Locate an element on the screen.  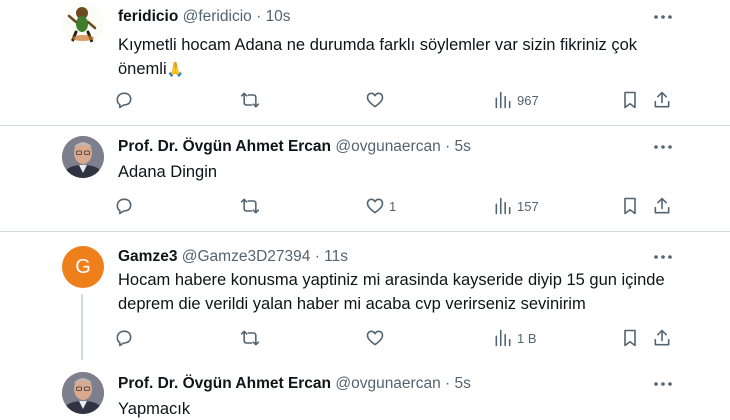
cartoon-figure-avatar-icon is located at coordinates (83, 23).